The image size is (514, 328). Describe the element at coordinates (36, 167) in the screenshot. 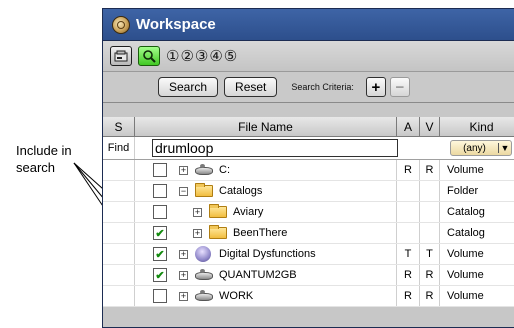

I see `callout-line-2: search` at that location.